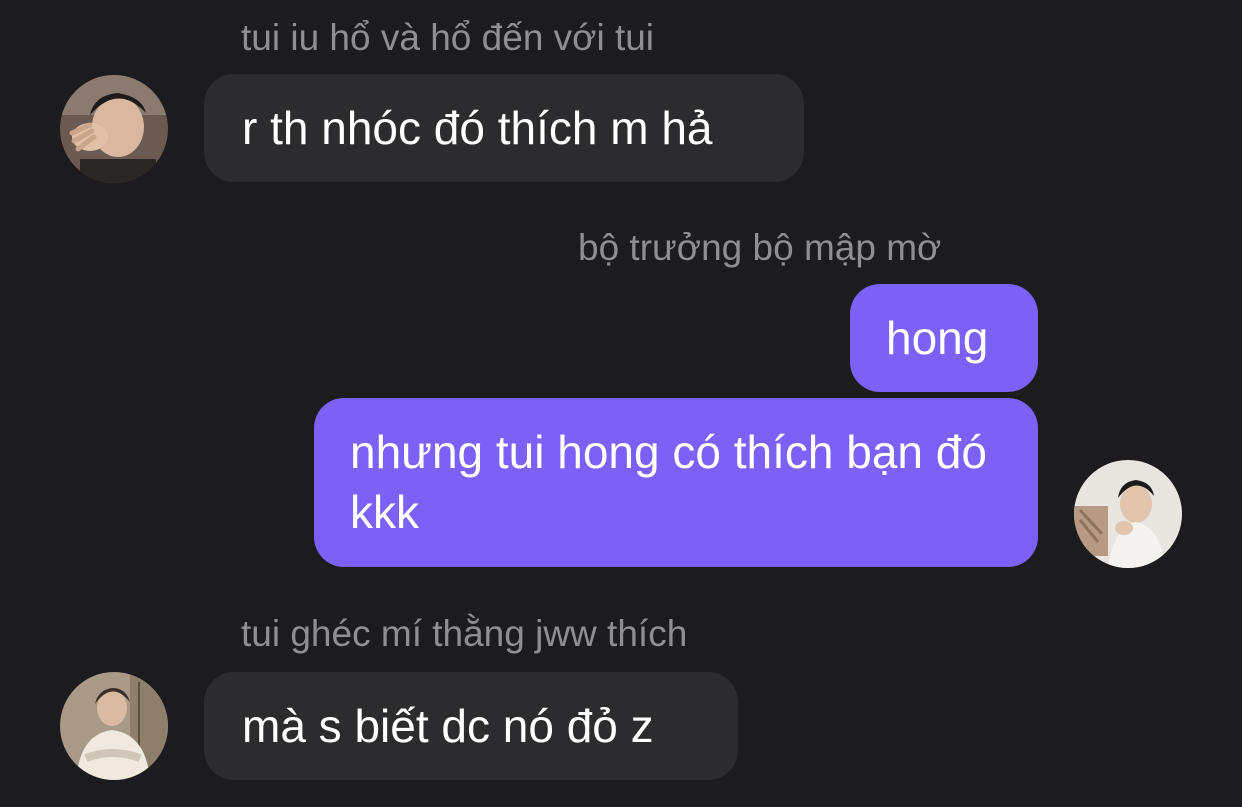 The height and width of the screenshot is (807, 1242). Describe the element at coordinates (760, 247) in the screenshot. I see `sender-name: bộ trưởng bộ mập mờ` at that location.